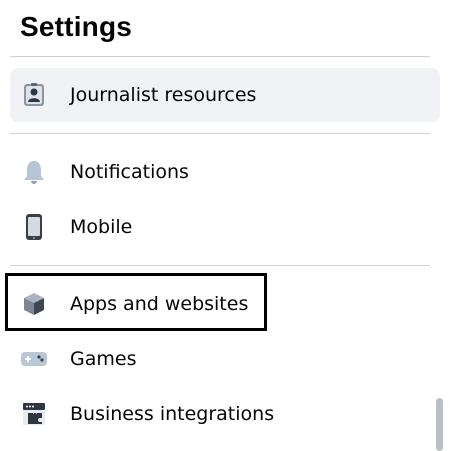  I want to click on menu-item-label: Apps and websites, so click(159, 304).